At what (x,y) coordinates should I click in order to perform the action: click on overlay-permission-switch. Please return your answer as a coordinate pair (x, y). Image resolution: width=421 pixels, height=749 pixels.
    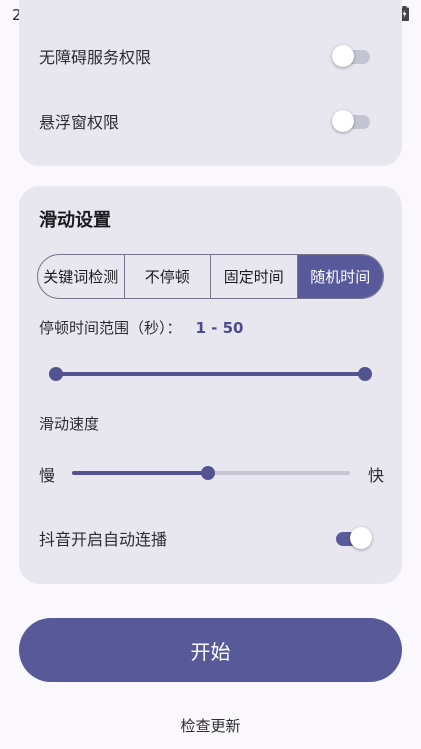
    Looking at the image, I should click on (352, 121).